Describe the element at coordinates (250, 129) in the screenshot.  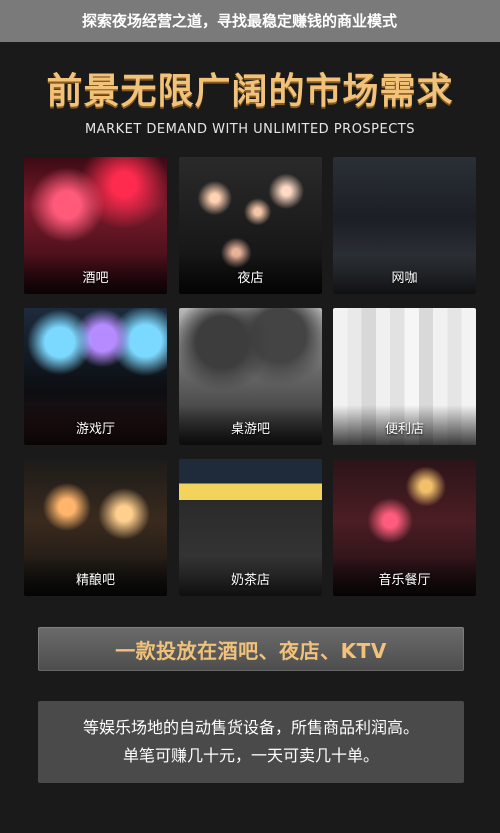
I see `hero-subtitle: MARKET DEMAND WITH UNLIMITED PROSPECTS` at that location.